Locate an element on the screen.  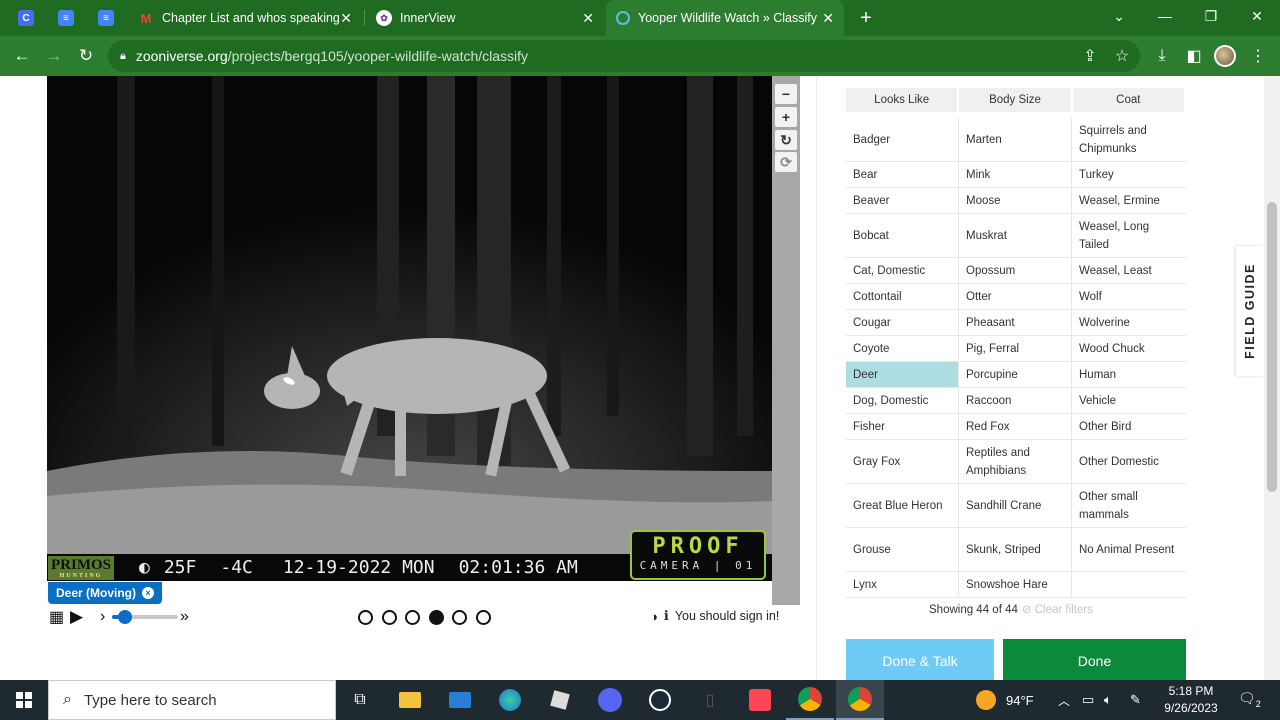
species-choice: Cougar is located at coordinates (902, 322).